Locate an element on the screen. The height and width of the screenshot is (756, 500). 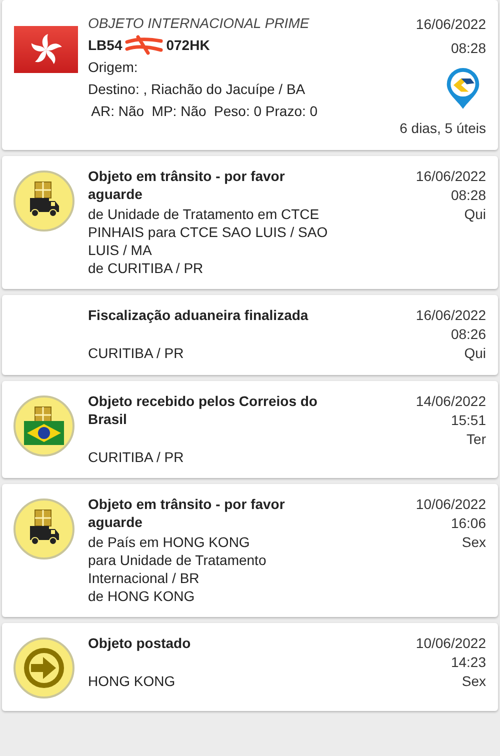
scribble-mark is located at coordinates (144, 45).